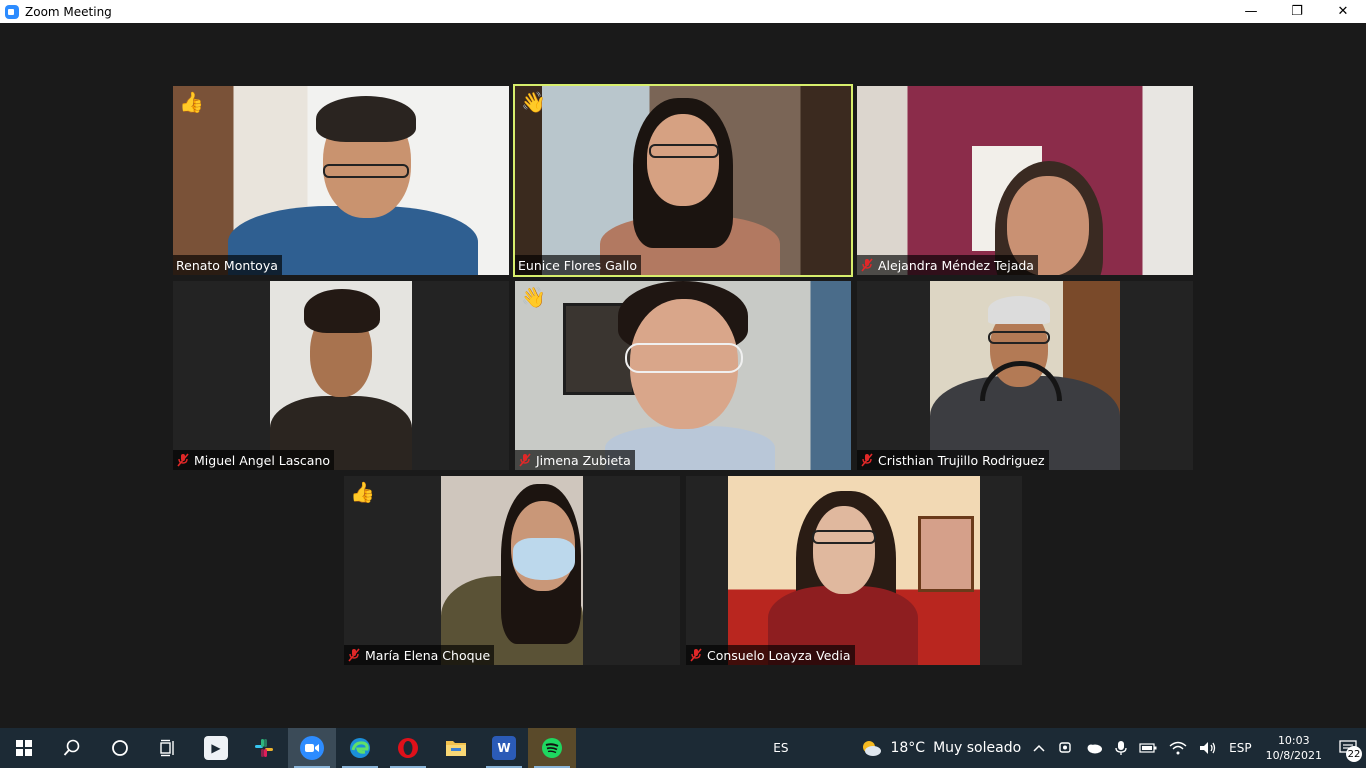  I want to click on participant-tile: Miguel Angel Lascano, so click(341, 375).